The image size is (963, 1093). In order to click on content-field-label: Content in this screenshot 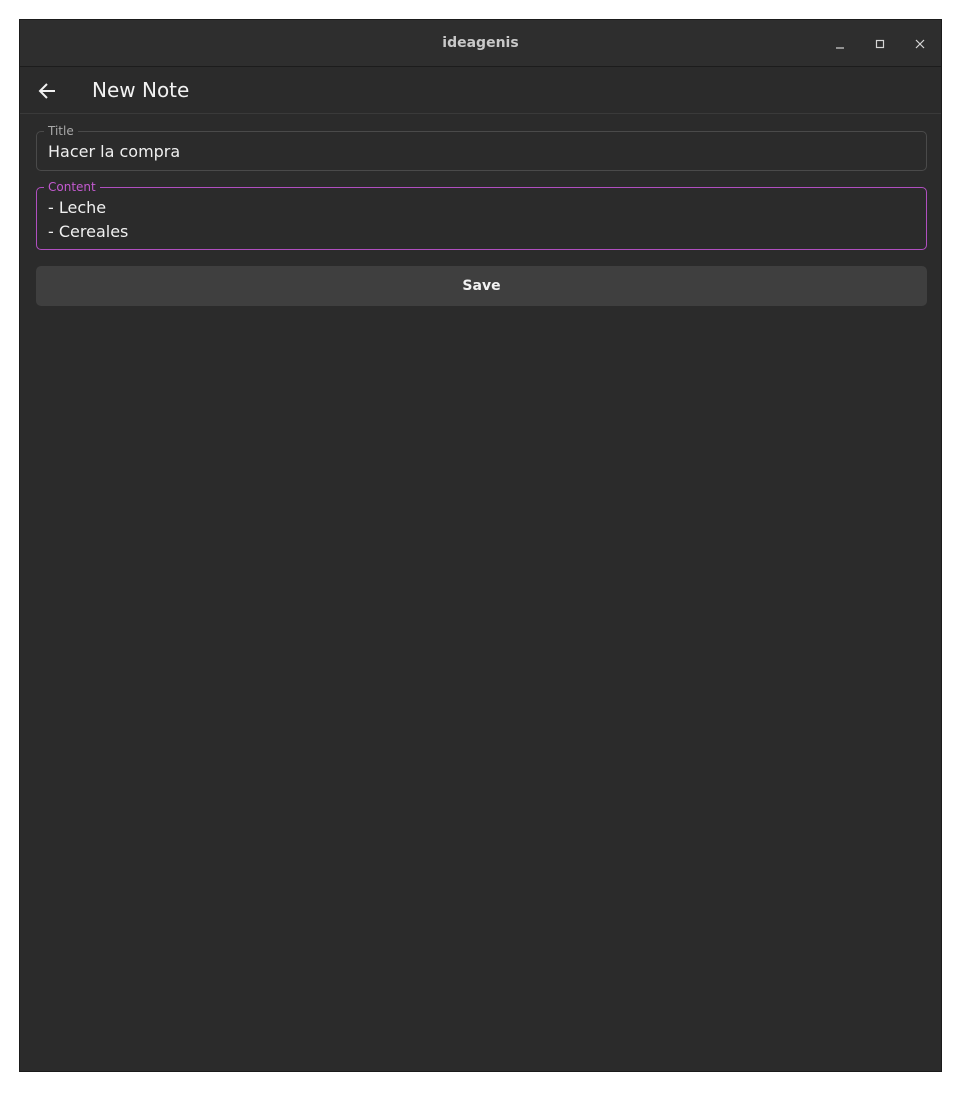, I will do `click(72, 187)`.